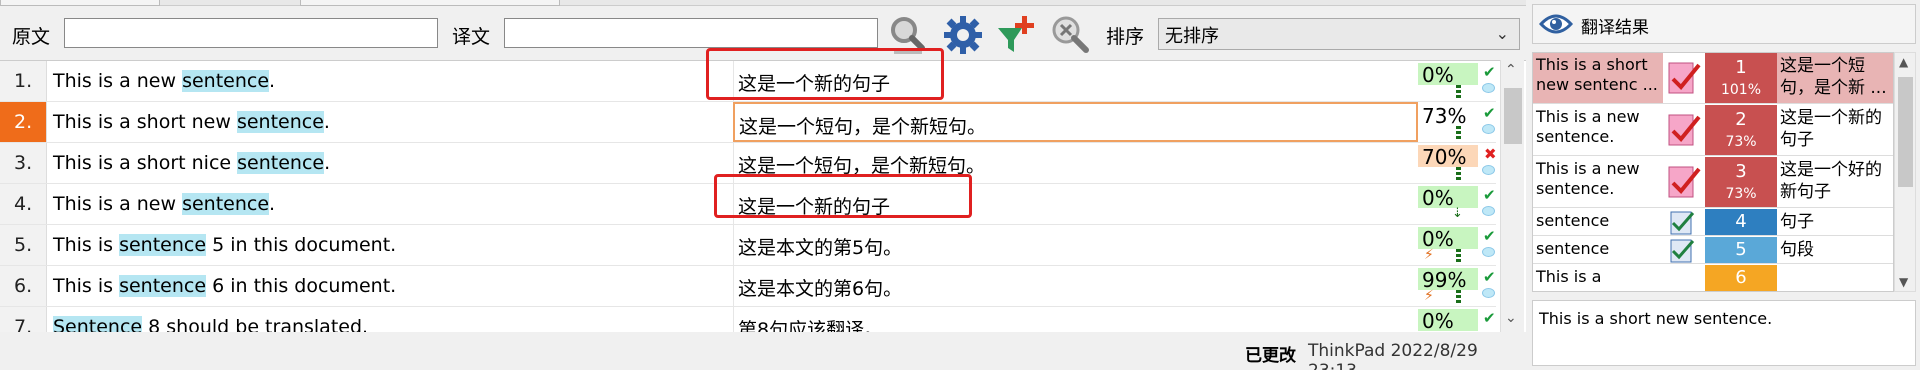 This screenshot has height=370, width=1920. Describe the element at coordinates (1684, 278) in the screenshot. I see `result-icon` at that location.